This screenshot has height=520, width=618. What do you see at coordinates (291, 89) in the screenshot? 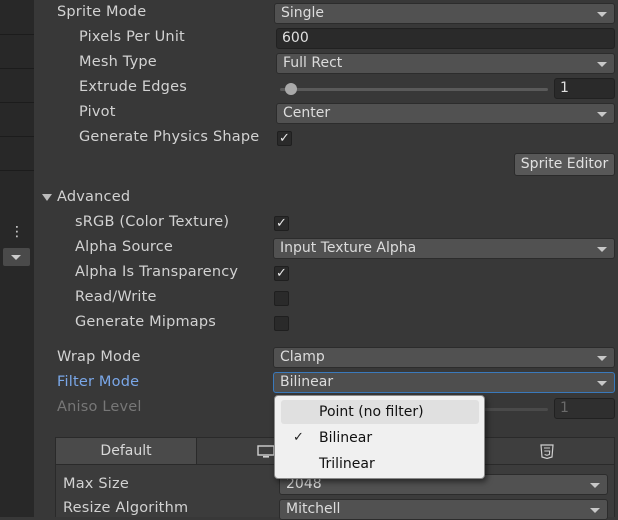
I see `extrude-edges-slider-handle` at bounding box center [291, 89].